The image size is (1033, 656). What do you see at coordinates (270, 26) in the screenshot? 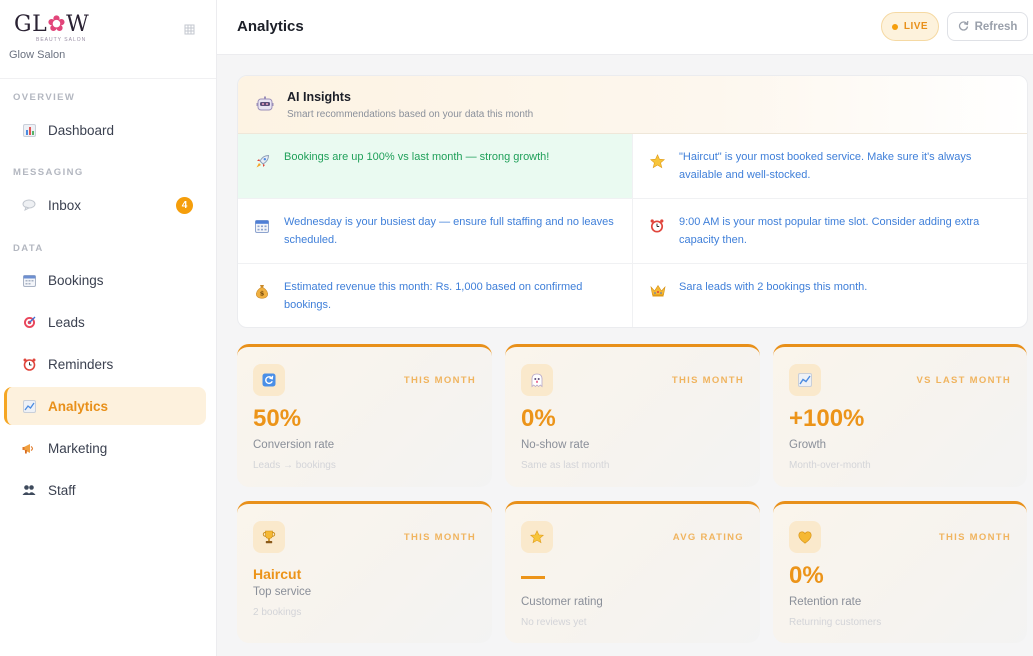
I see `page-title: Analytics` at bounding box center [270, 26].